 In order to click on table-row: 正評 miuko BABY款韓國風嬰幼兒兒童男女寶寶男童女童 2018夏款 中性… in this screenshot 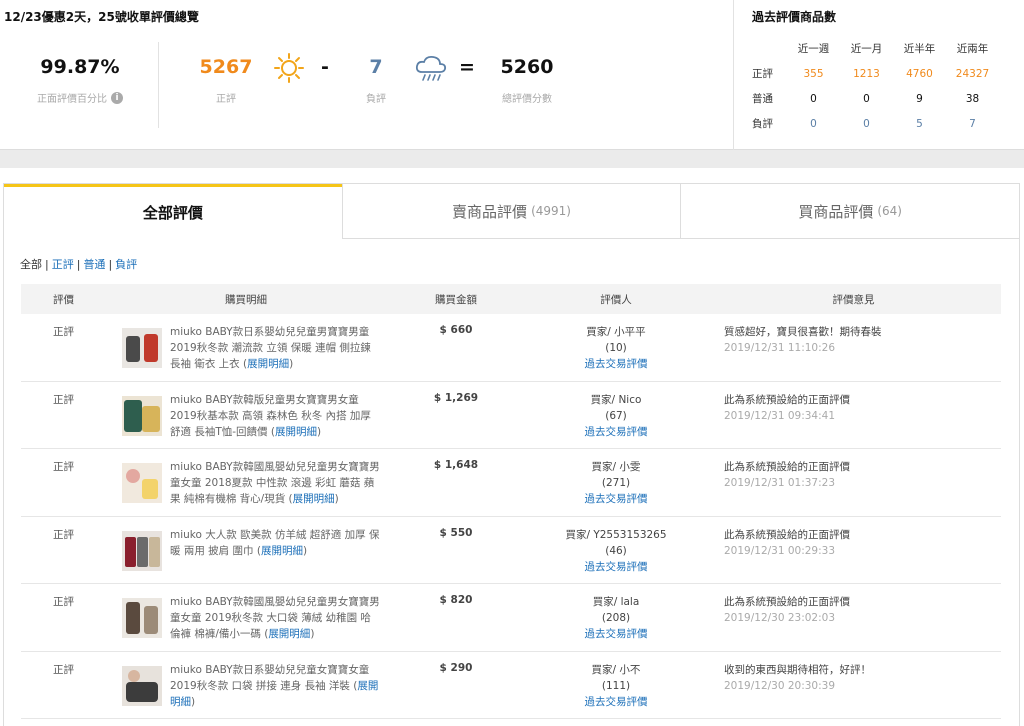, I will do `click(511, 483)`.